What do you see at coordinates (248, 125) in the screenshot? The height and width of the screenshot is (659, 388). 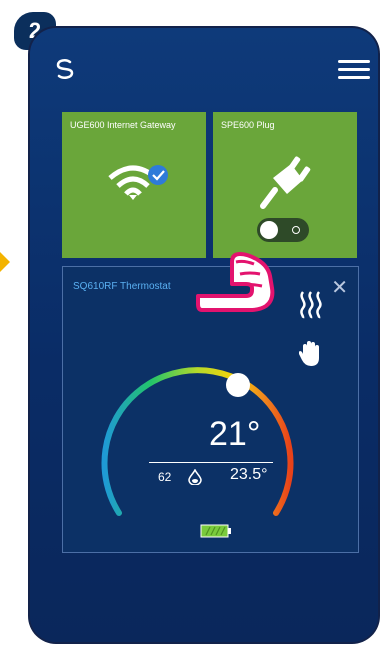 I see `tile-label: SPE600 Plug` at bounding box center [248, 125].